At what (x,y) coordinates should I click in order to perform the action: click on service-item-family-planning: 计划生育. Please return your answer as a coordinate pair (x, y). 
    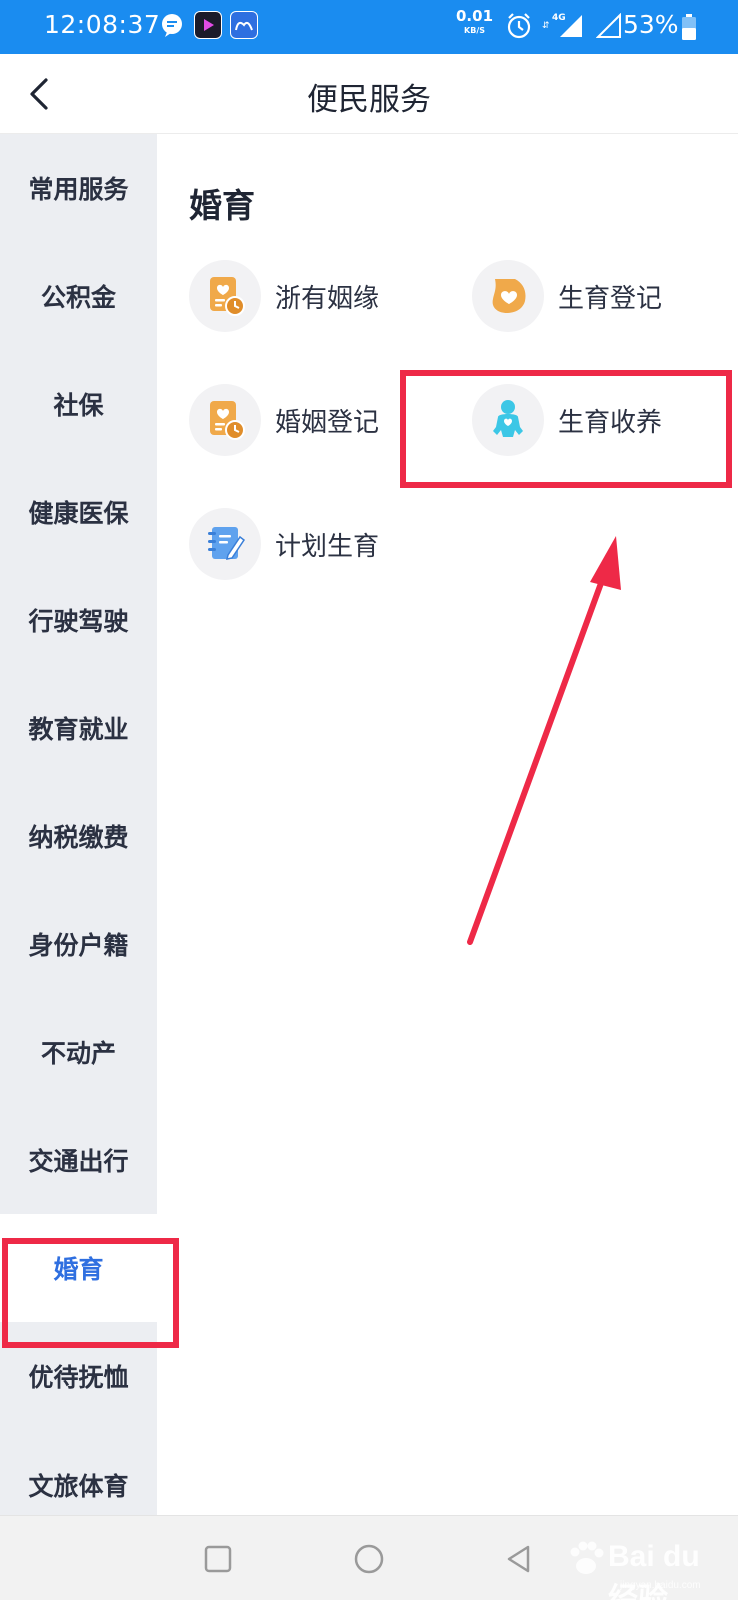
    Looking at the image, I should click on (284, 544).